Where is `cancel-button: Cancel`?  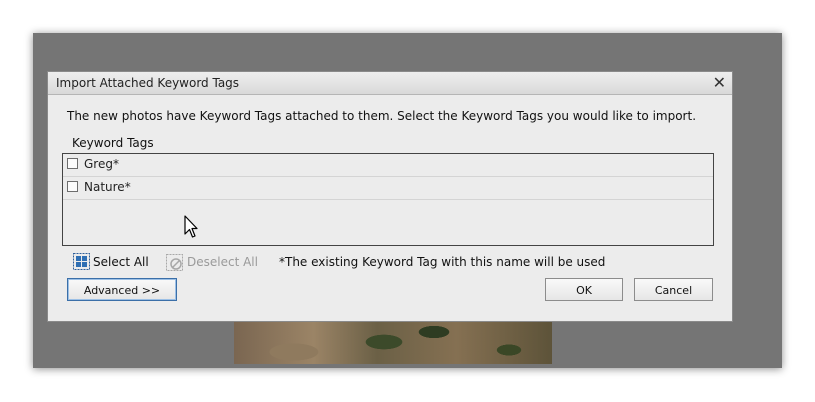 cancel-button: Cancel is located at coordinates (673, 289).